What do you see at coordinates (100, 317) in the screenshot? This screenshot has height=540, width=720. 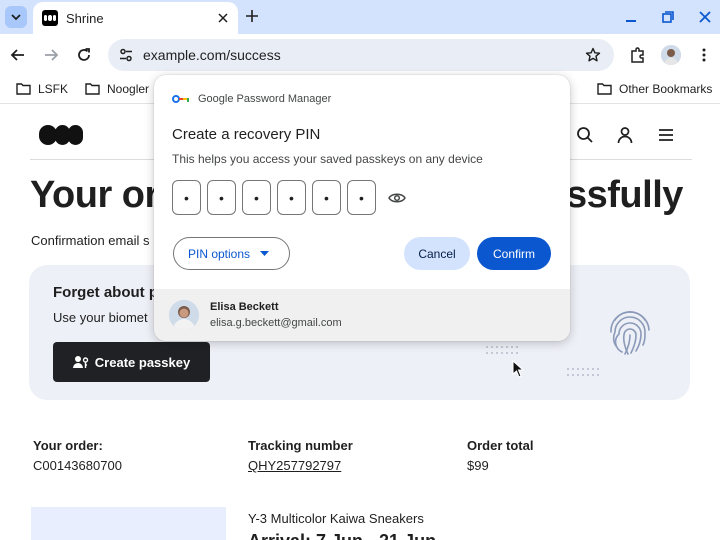 I see `passkey-card-text: Use your biomet` at bounding box center [100, 317].